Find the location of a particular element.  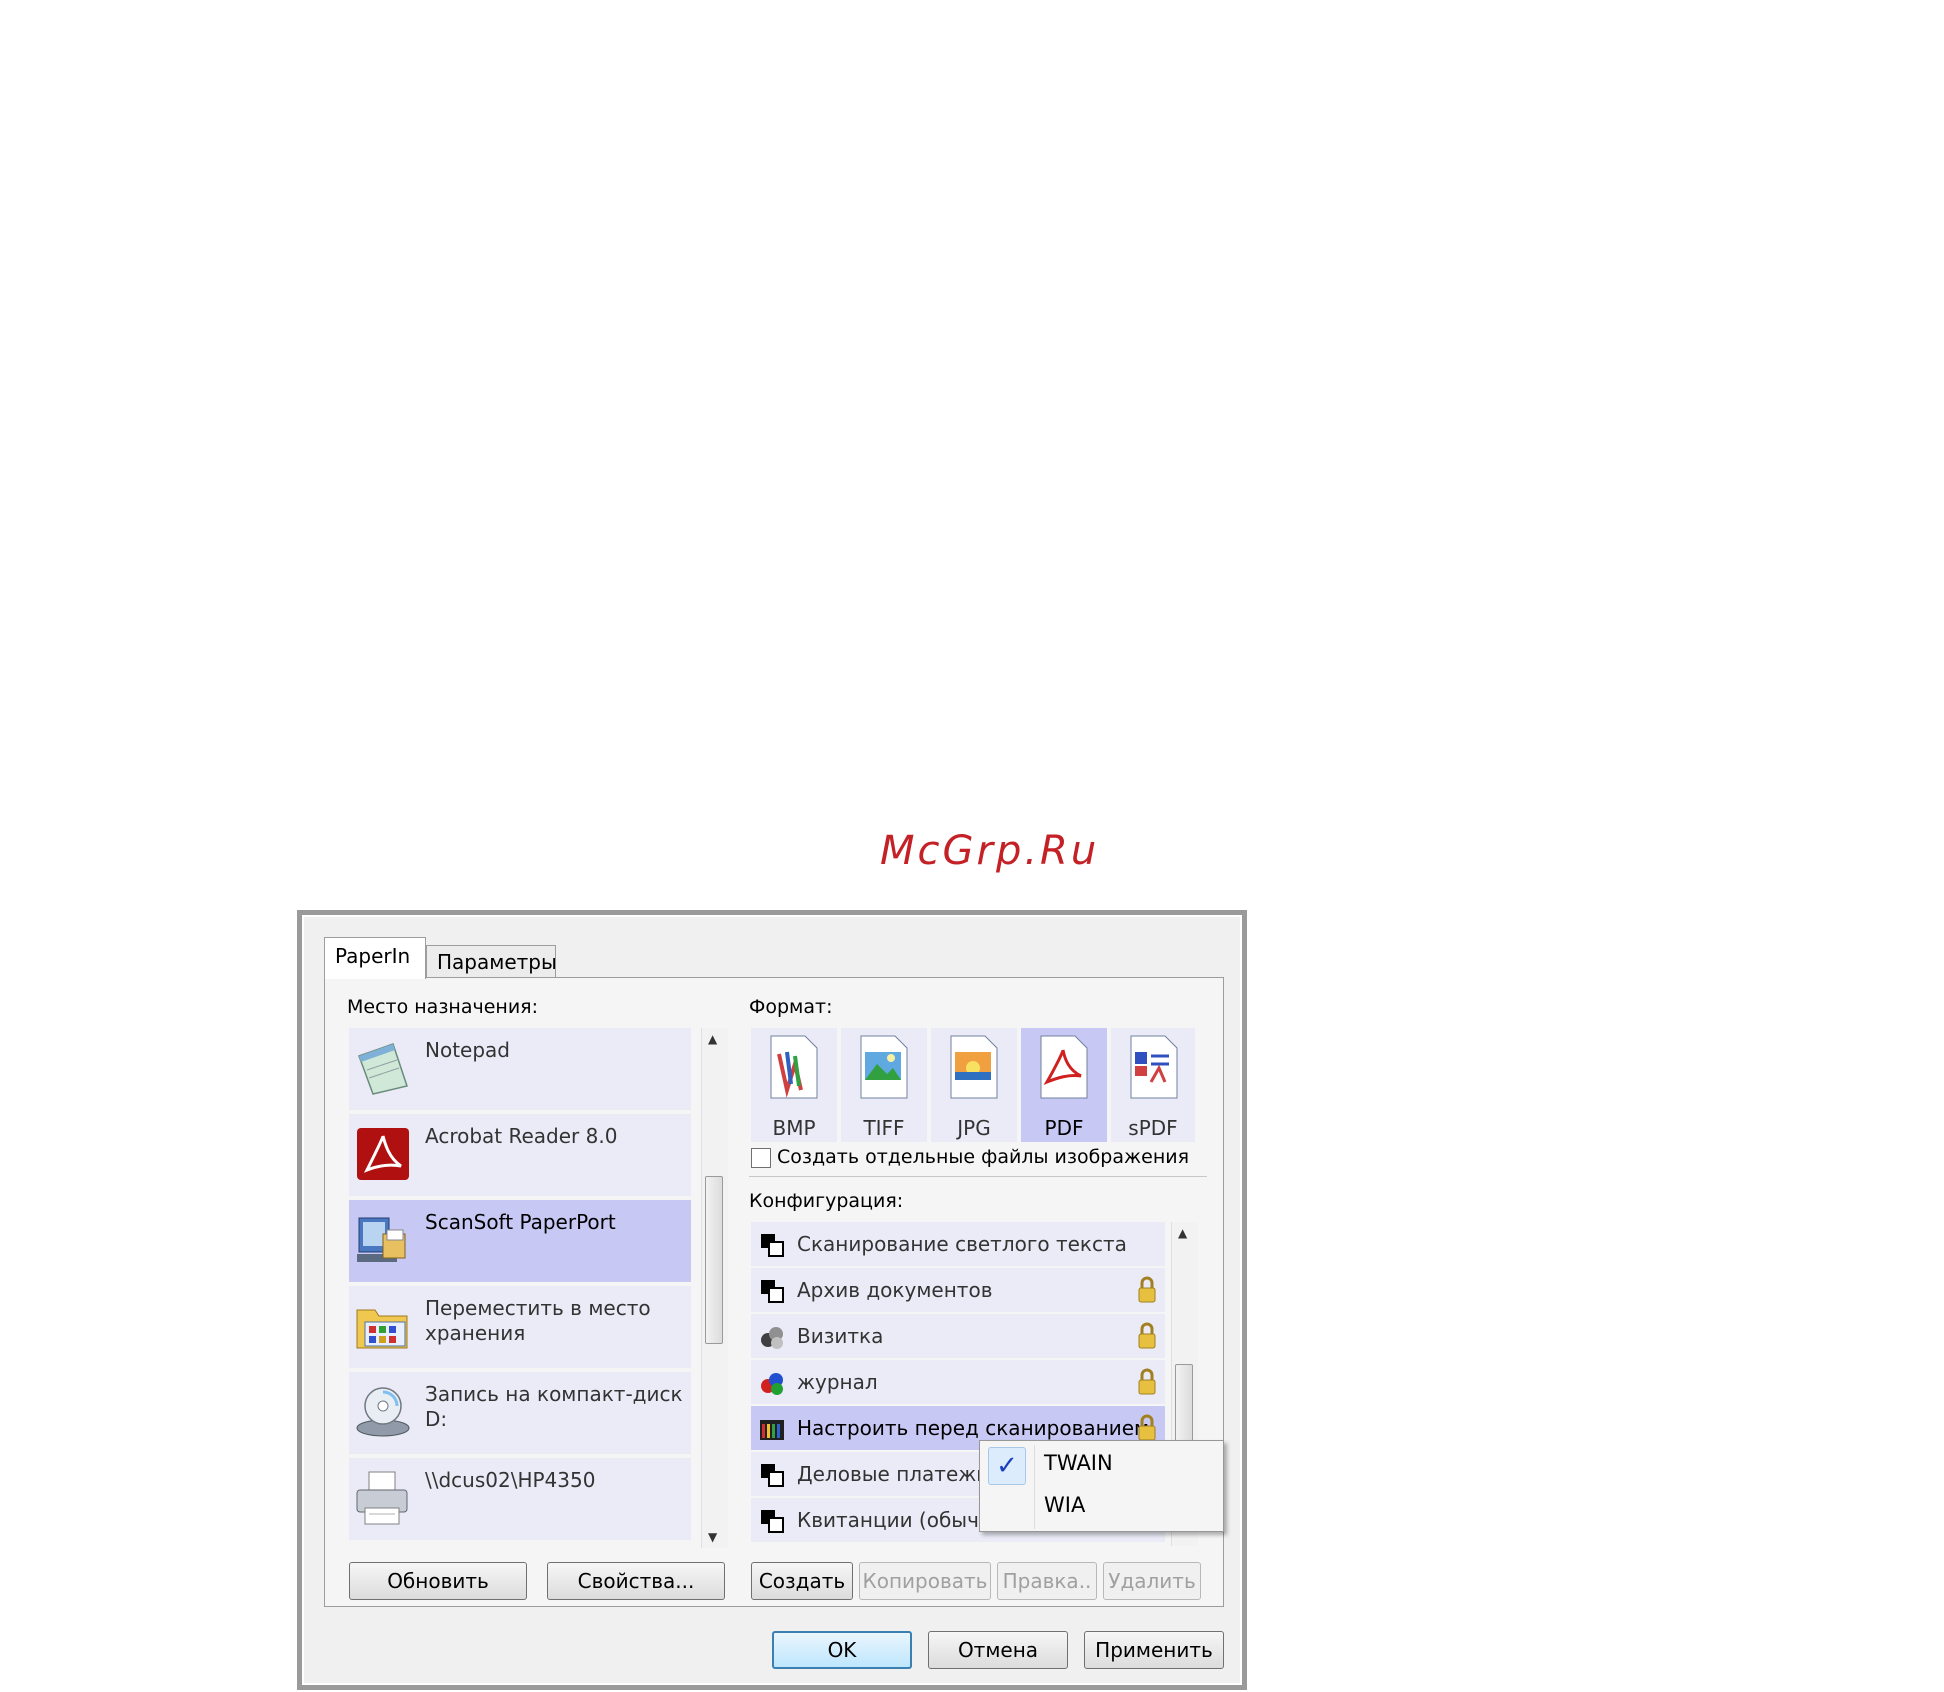

refresh-button: Обновить is located at coordinates (438, 1581).